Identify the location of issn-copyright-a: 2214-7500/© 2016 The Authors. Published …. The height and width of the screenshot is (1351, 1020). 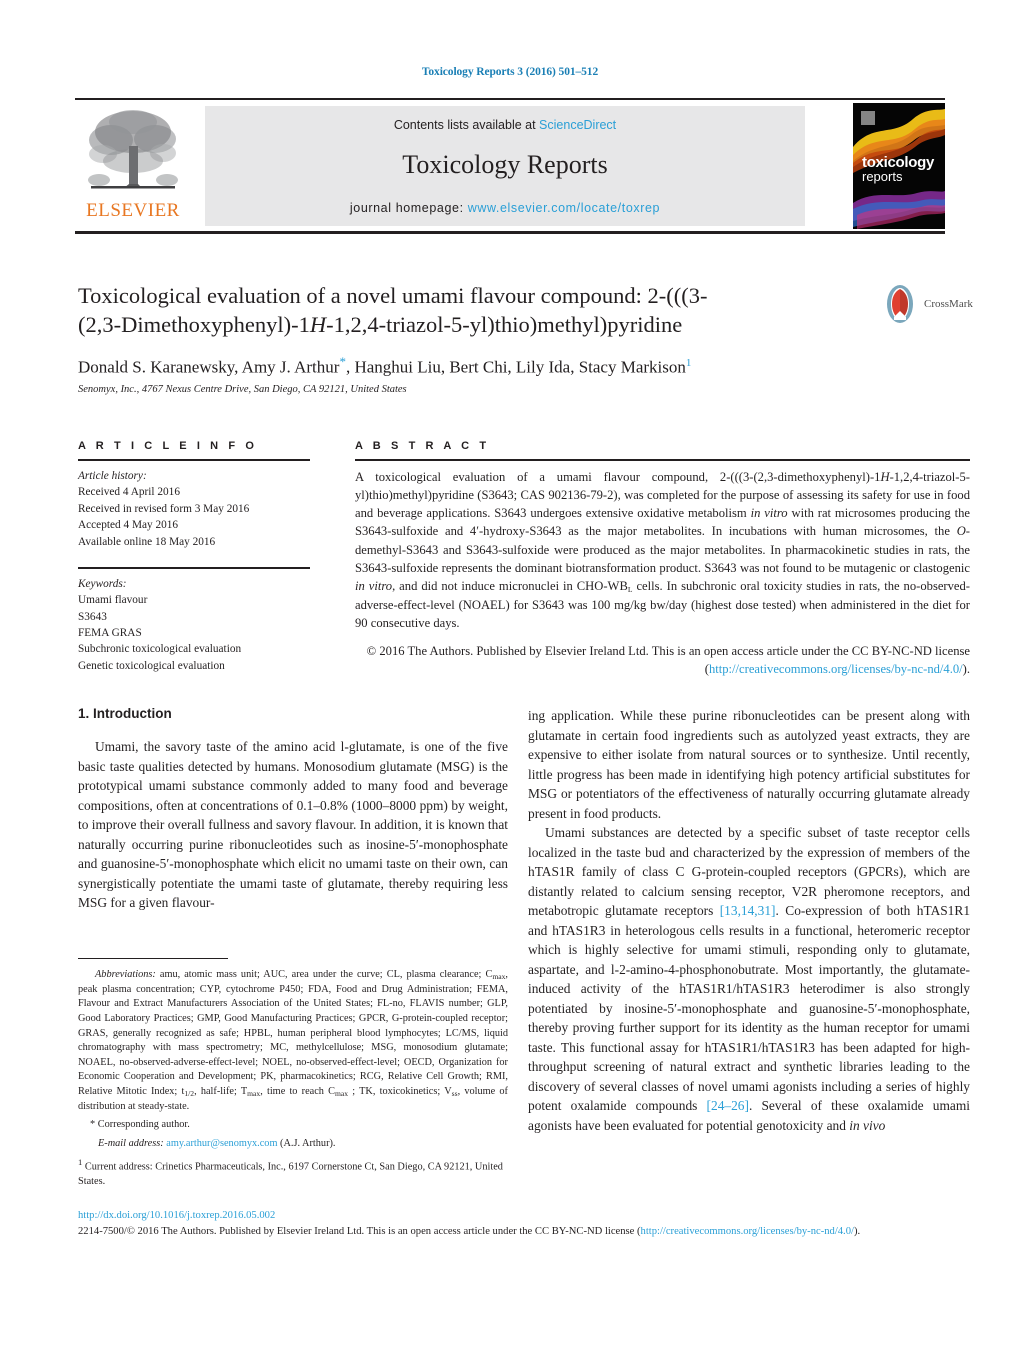
(359, 1232).